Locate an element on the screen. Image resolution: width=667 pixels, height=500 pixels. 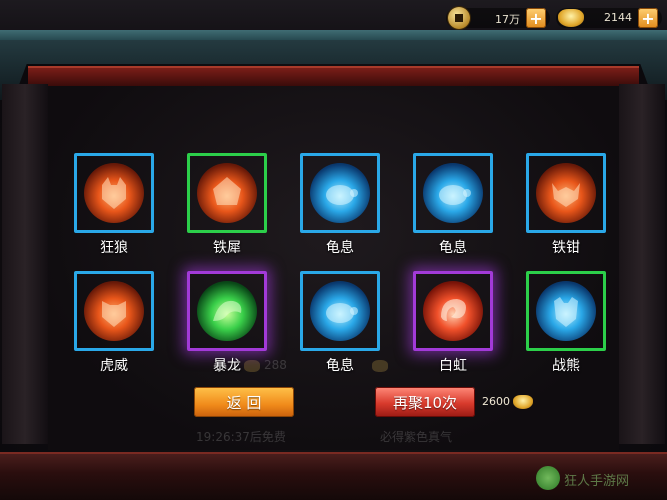
coin-value: 17万 is located at coordinates (507, 19).